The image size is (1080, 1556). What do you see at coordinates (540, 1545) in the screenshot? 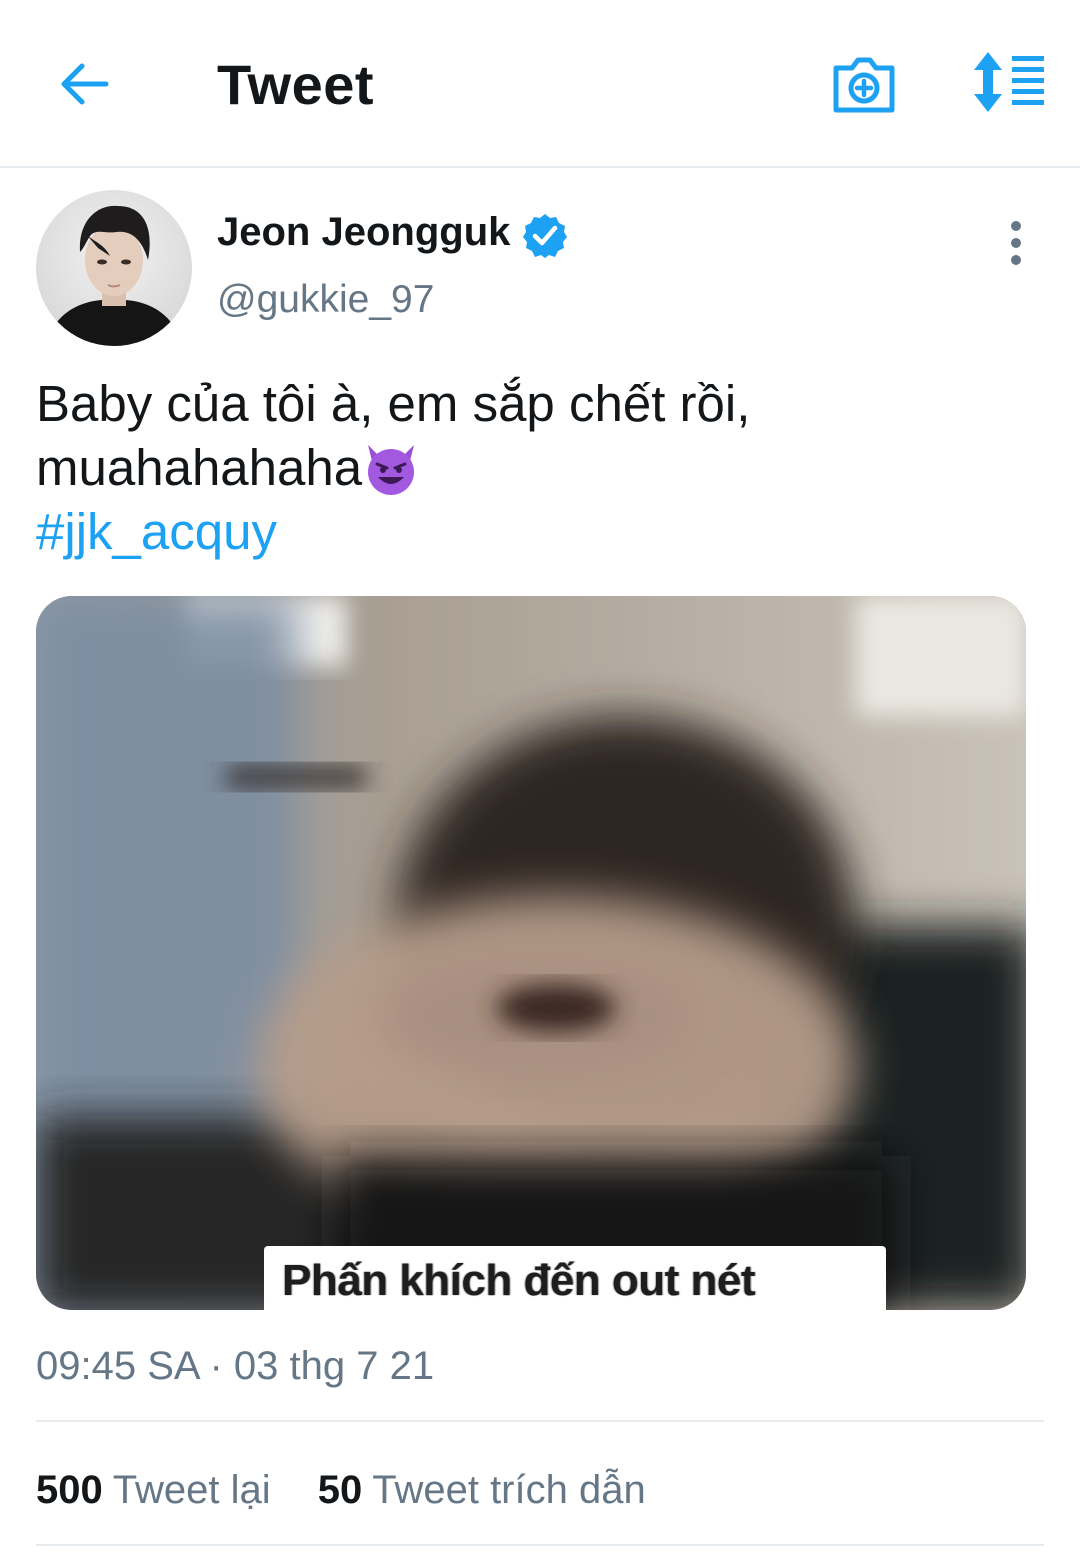
I see `divider-bottom` at bounding box center [540, 1545].